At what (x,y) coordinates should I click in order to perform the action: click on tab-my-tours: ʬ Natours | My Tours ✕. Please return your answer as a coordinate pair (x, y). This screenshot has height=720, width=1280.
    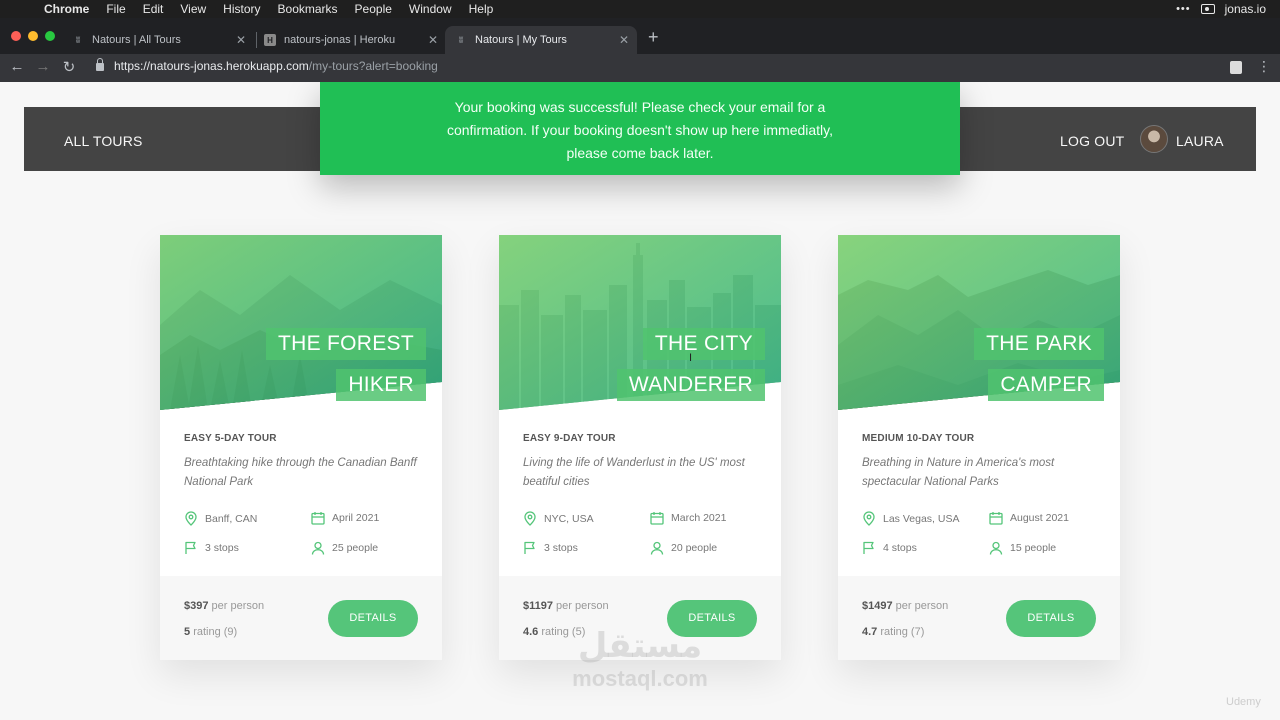
    Looking at the image, I should click on (541, 40).